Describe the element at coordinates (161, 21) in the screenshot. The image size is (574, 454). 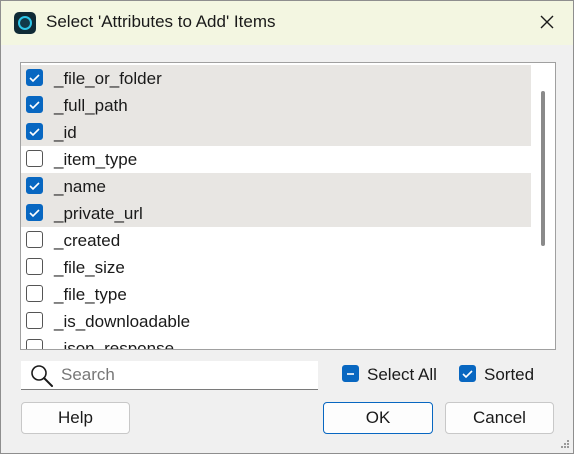
I see `window-title: Select 'Attributes to Add' Items` at that location.